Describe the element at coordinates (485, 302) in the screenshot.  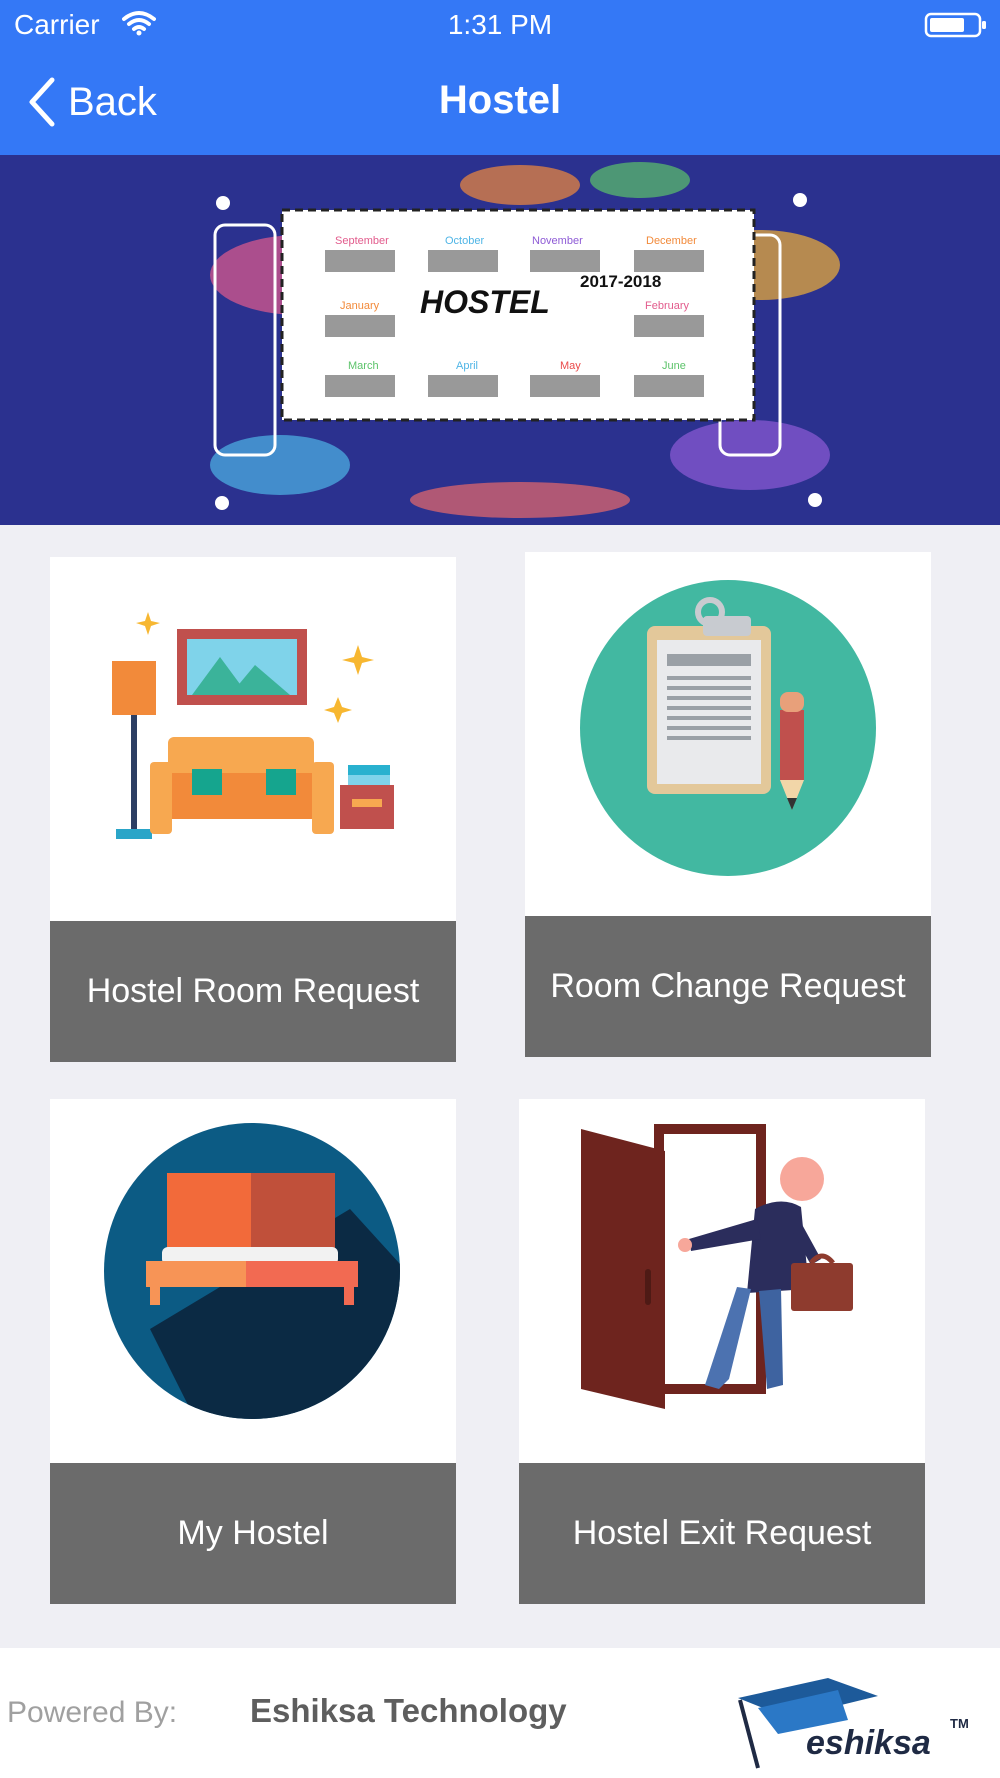
I see `banner-title: HOSTEL` at that location.